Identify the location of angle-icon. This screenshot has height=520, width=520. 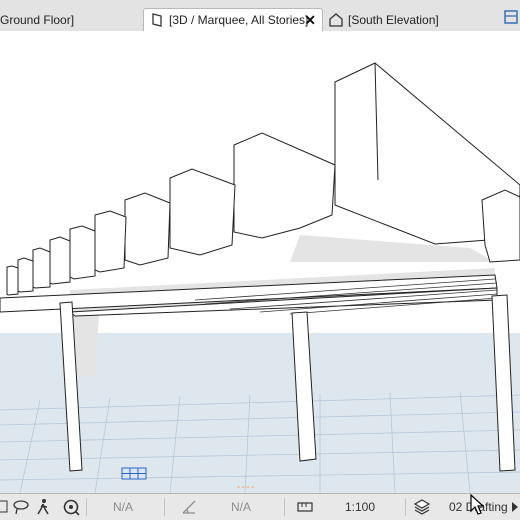
(189, 507).